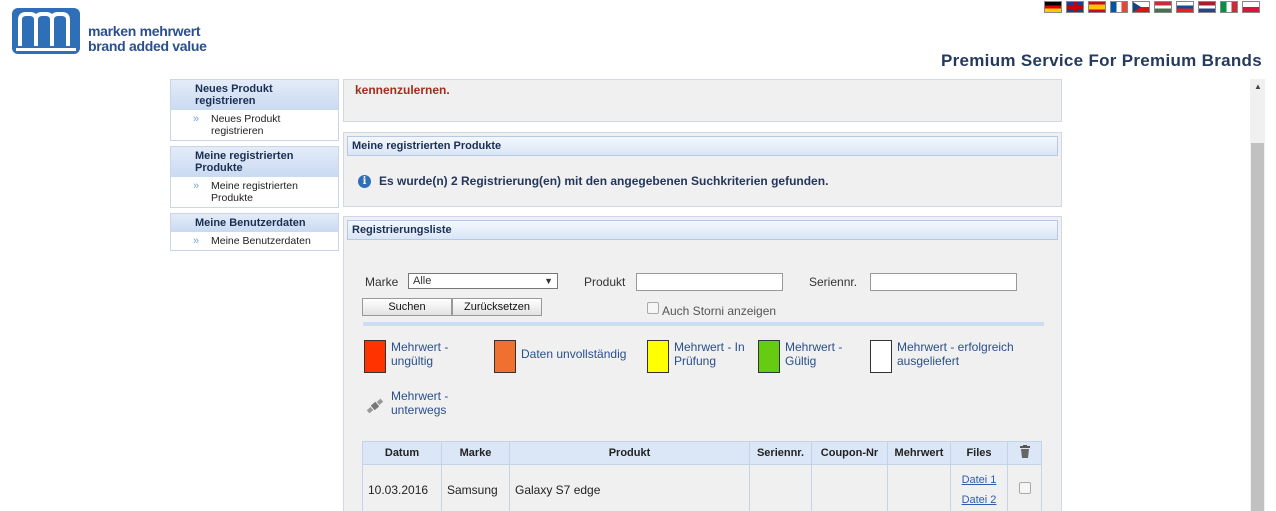 The height and width of the screenshot is (511, 1276). Describe the element at coordinates (375, 406) in the screenshot. I see `satellite-icon` at that location.